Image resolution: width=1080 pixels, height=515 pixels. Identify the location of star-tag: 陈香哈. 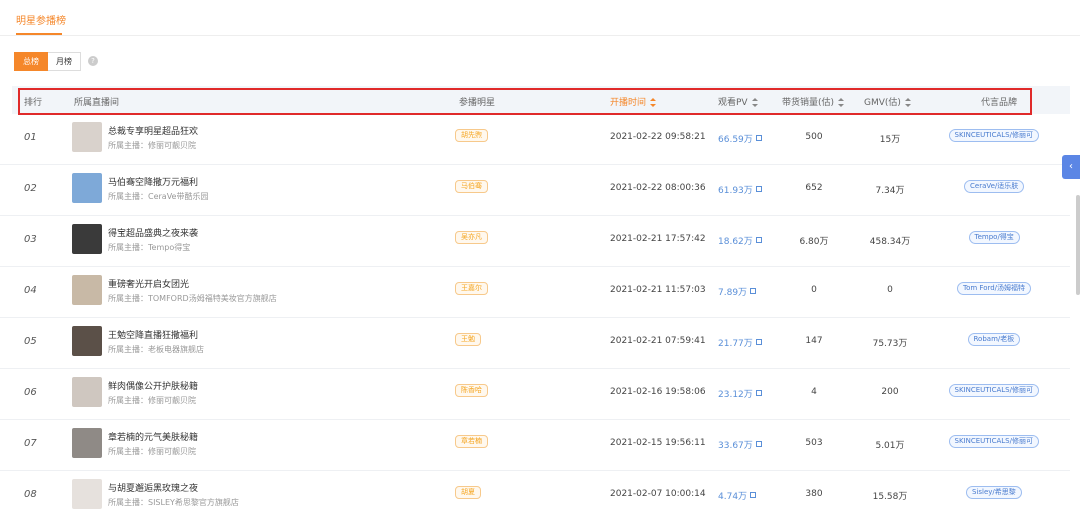
(471, 390).